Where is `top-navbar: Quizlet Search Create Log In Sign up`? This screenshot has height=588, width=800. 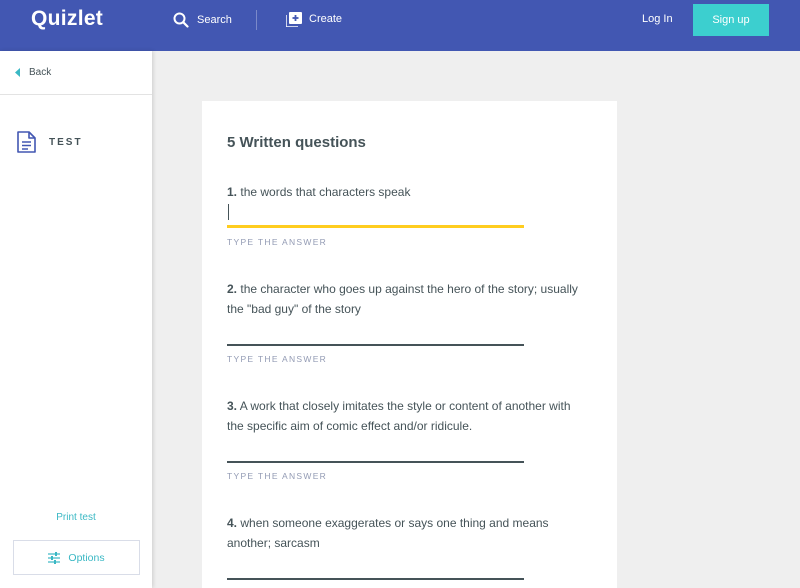
top-navbar: Quizlet Search Create Log In Sign up is located at coordinates (400, 25).